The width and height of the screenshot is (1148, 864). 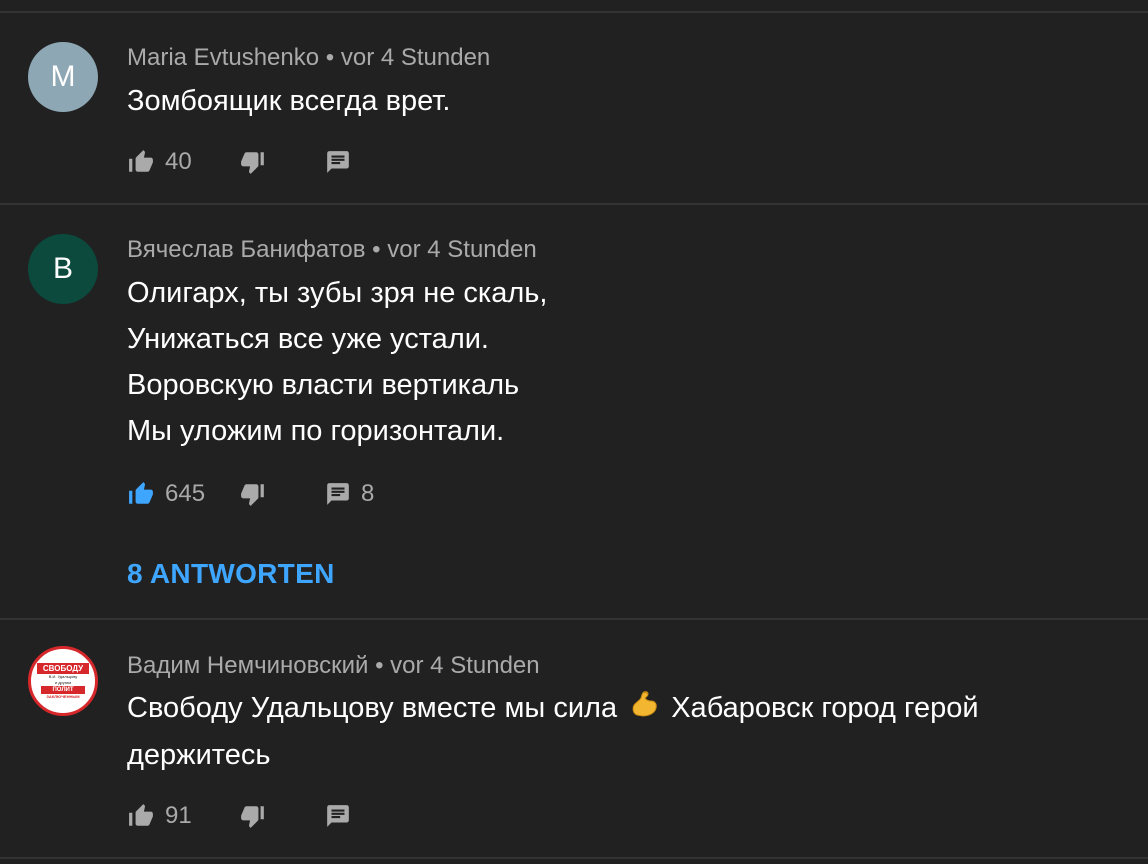 What do you see at coordinates (323, 385) in the screenshot?
I see `comment-line: Воровскую власти вертикаль` at bounding box center [323, 385].